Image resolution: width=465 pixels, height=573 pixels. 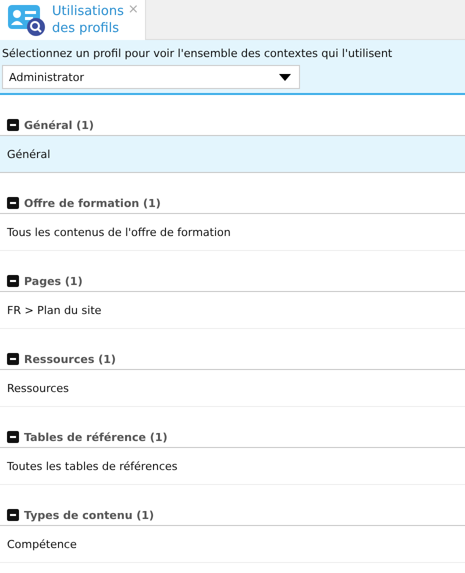 What do you see at coordinates (89, 515) in the screenshot?
I see `group-title: Types de contenu (1)` at bounding box center [89, 515].